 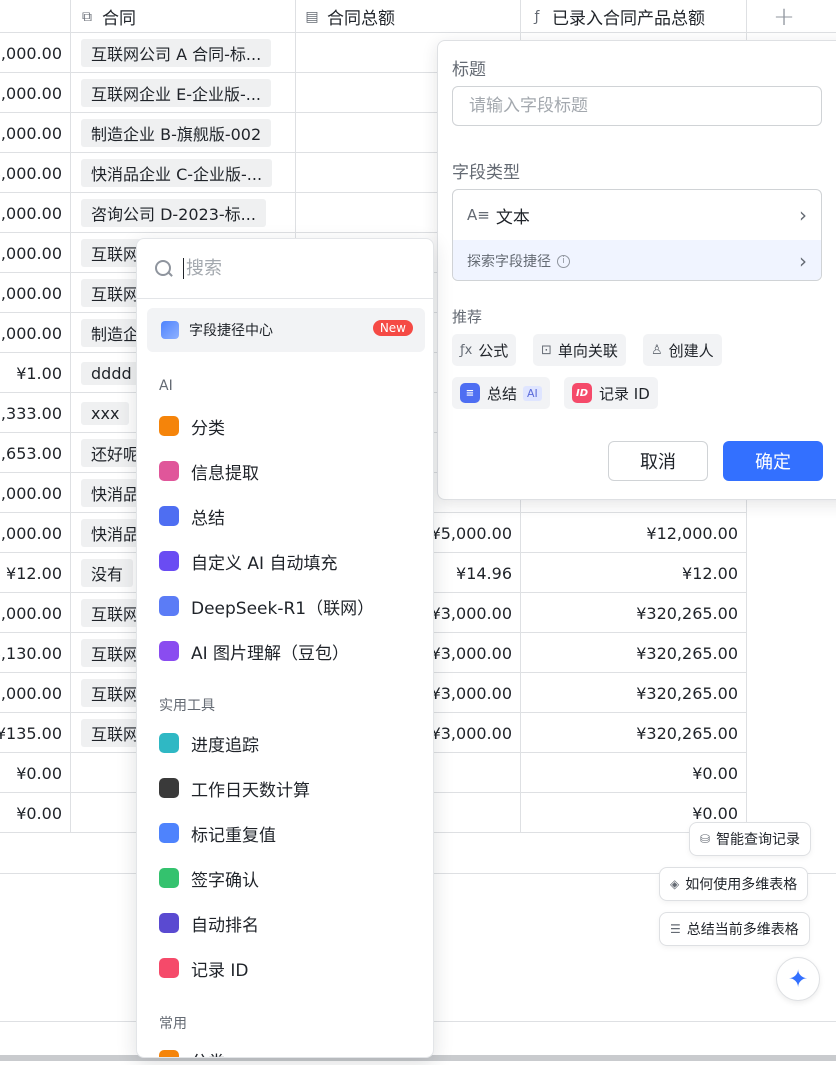 I want to click on title-label: 标题, so click(x=469, y=70).